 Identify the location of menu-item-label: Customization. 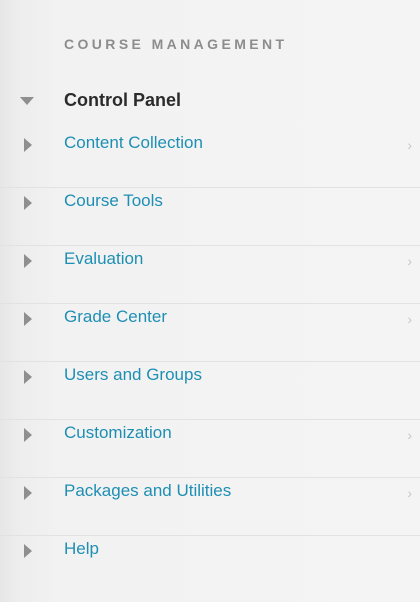
(118, 433).